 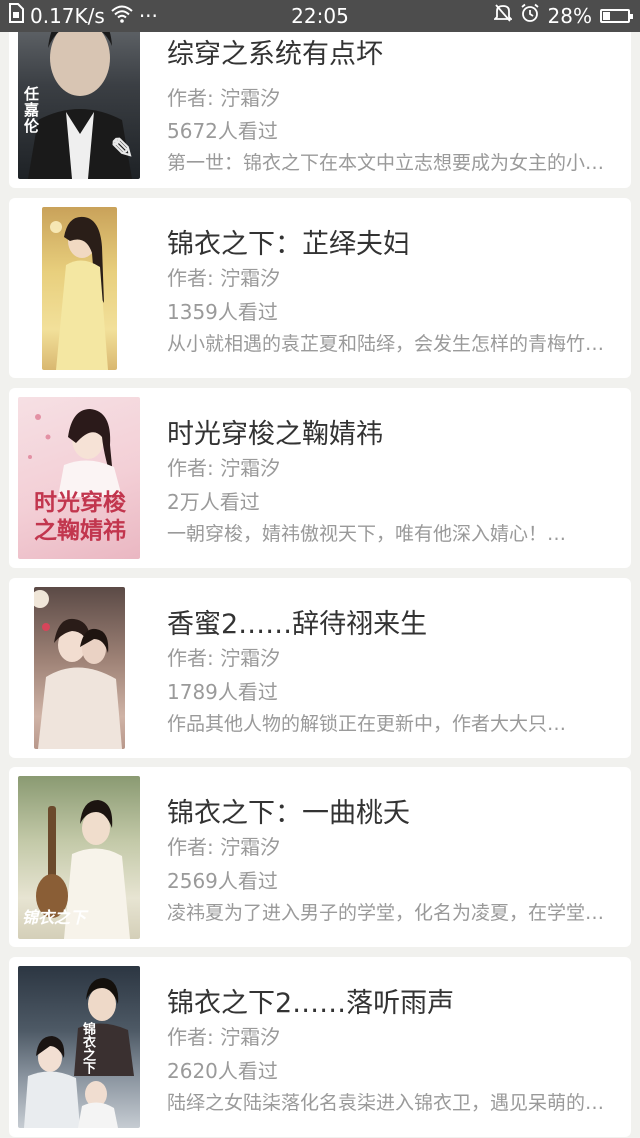 What do you see at coordinates (67, 16) in the screenshot?
I see `network-speed: 0.17K/s` at bounding box center [67, 16].